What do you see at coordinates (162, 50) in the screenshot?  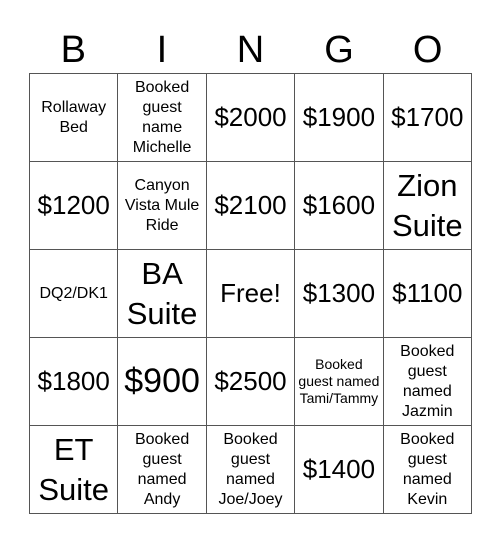 I see `header-letter-i: I` at bounding box center [162, 50].